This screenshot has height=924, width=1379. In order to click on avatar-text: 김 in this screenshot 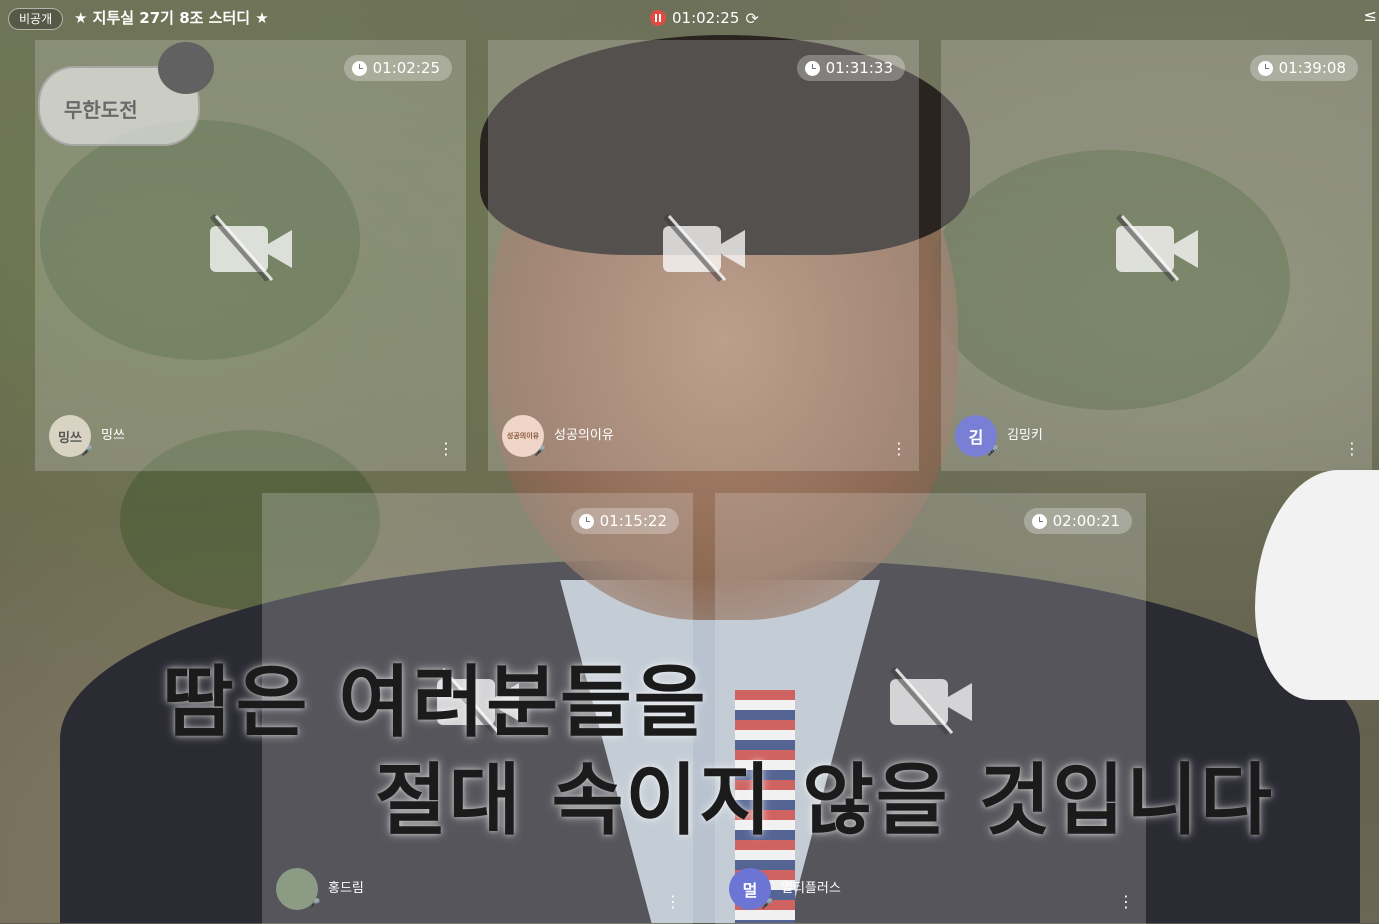, I will do `click(976, 437)`.